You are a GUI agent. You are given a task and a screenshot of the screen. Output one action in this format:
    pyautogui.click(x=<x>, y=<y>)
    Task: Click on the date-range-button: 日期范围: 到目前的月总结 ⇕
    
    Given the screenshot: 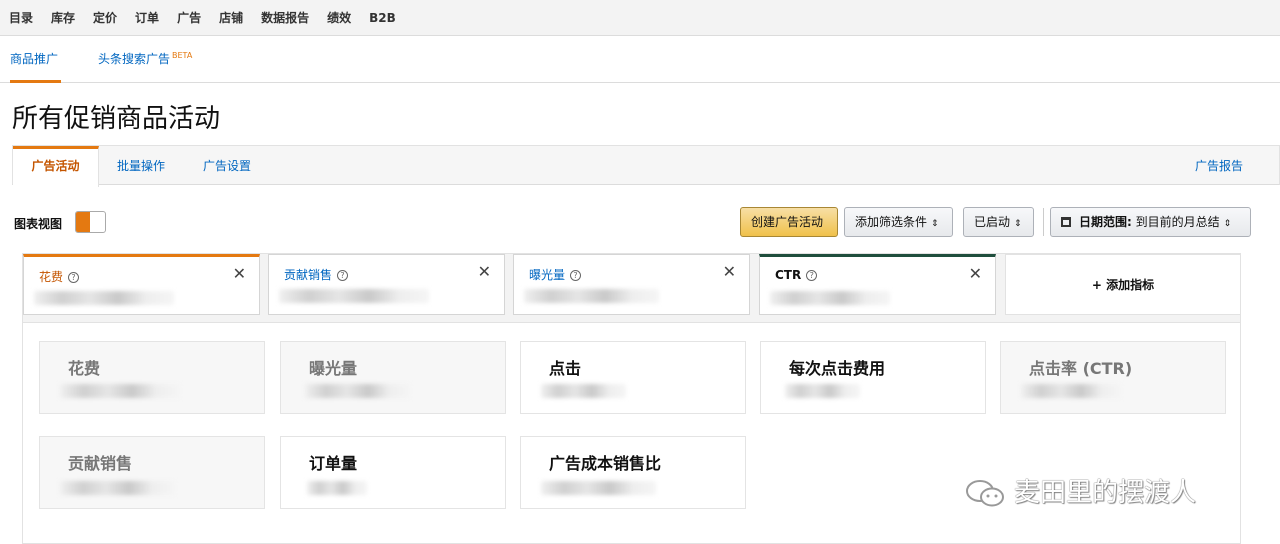 What is the action you would take?
    pyautogui.click(x=1150, y=222)
    